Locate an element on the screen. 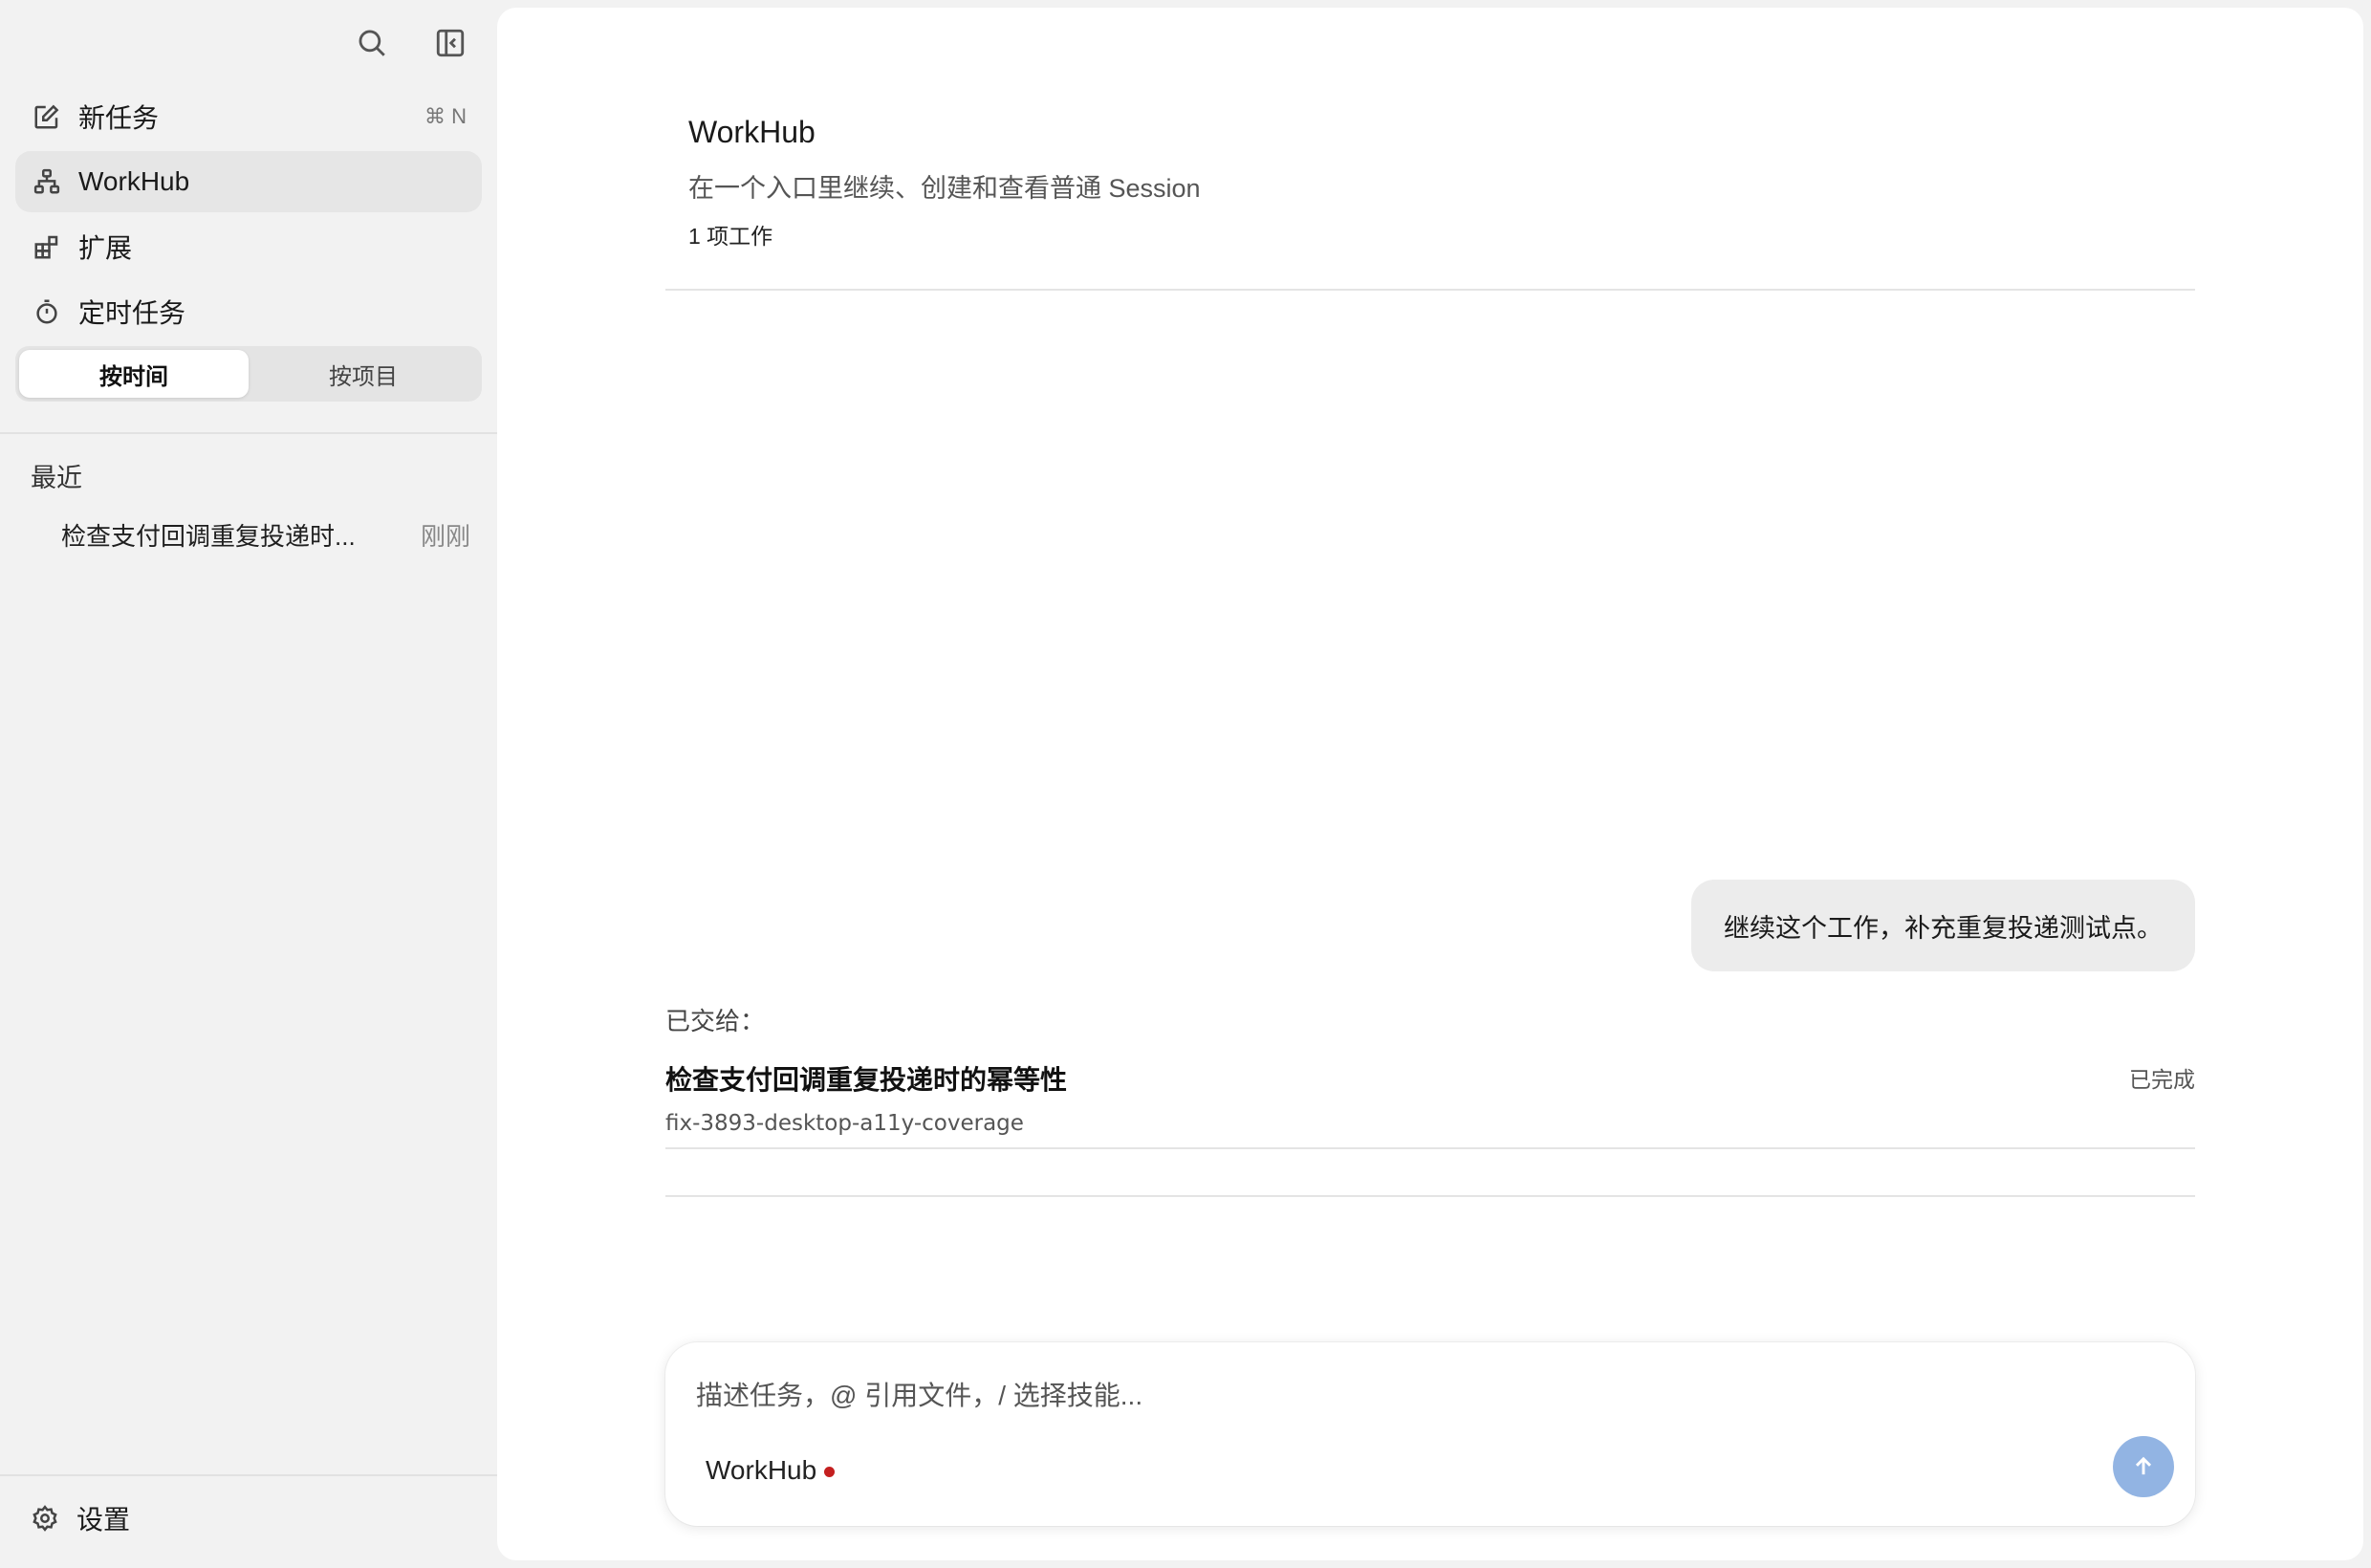  send-button is located at coordinates (2143, 1466).